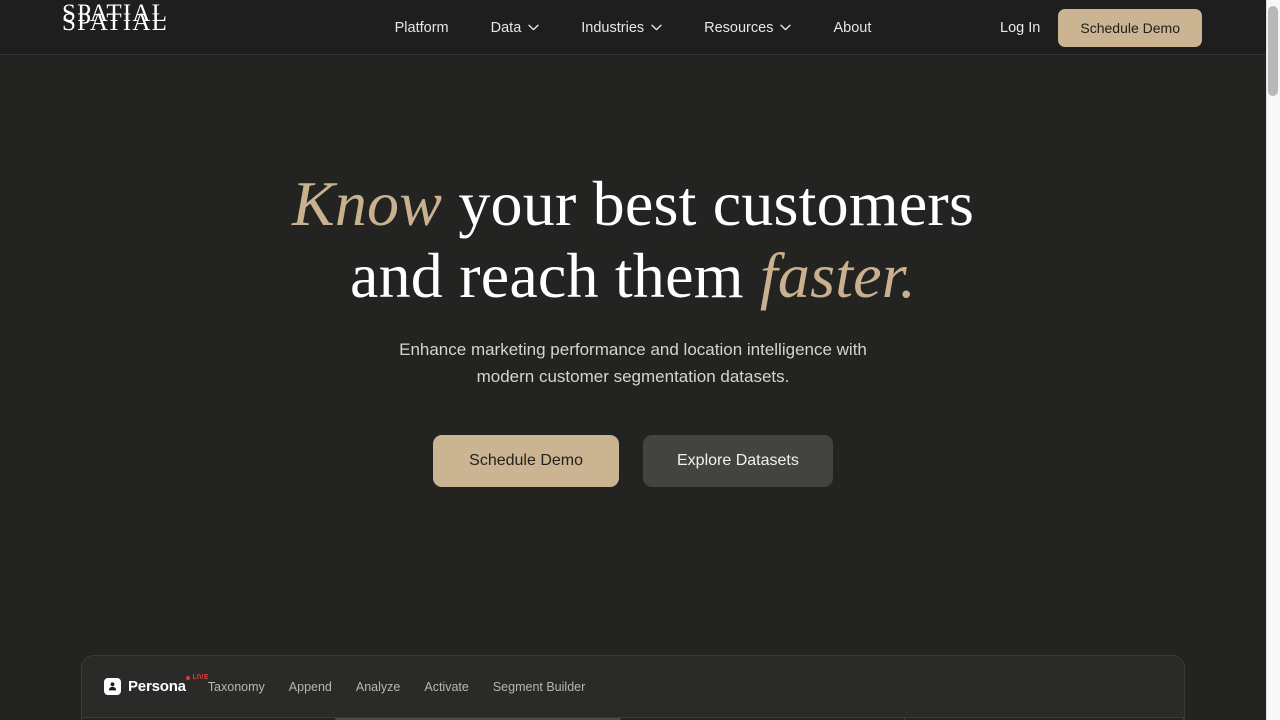  What do you see at coordinates (1130, 27) in the screenshot?
I see `schedule-demo-button-header: Schedule Demo` at bounding box center [1130, 27].